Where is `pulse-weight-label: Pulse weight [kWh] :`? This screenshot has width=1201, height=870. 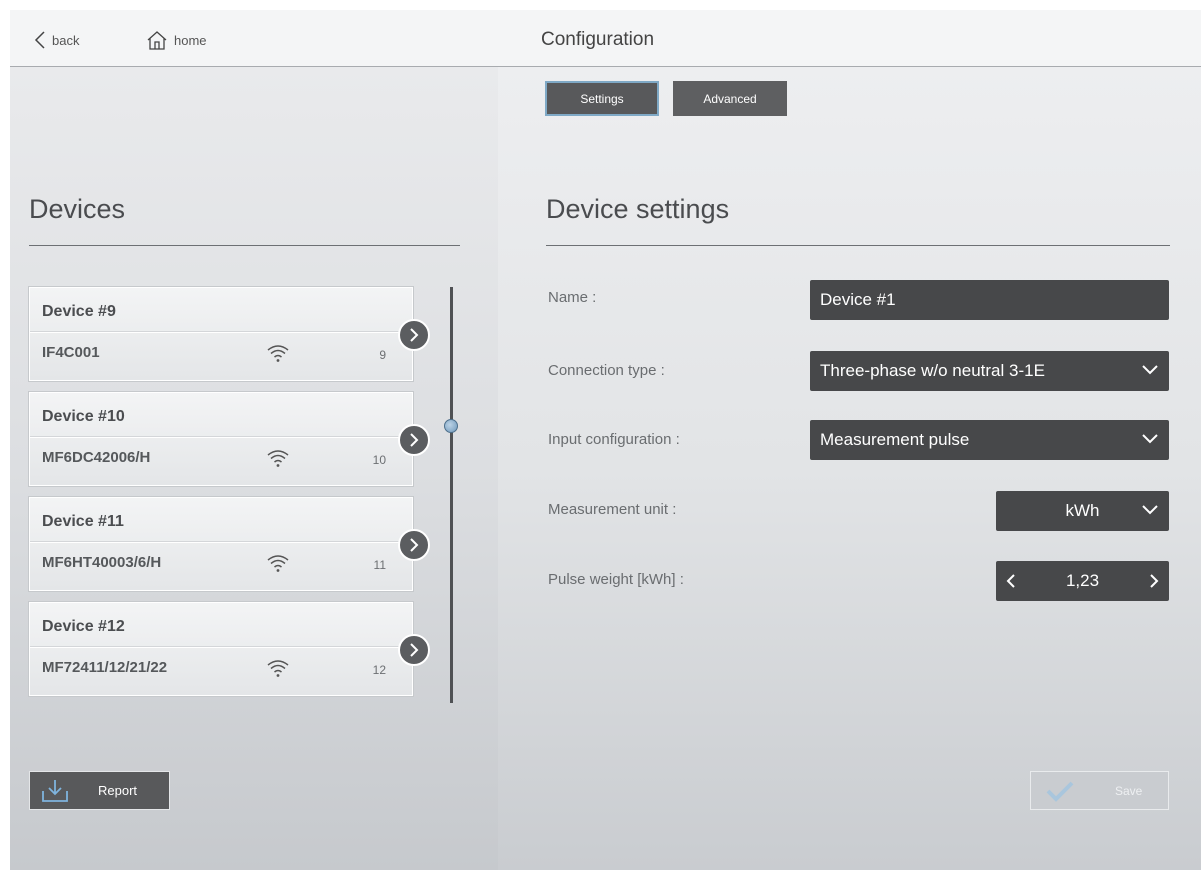 pulse-weight-label: Pulse weight [kWh] : is located at coordinates (616, 579).